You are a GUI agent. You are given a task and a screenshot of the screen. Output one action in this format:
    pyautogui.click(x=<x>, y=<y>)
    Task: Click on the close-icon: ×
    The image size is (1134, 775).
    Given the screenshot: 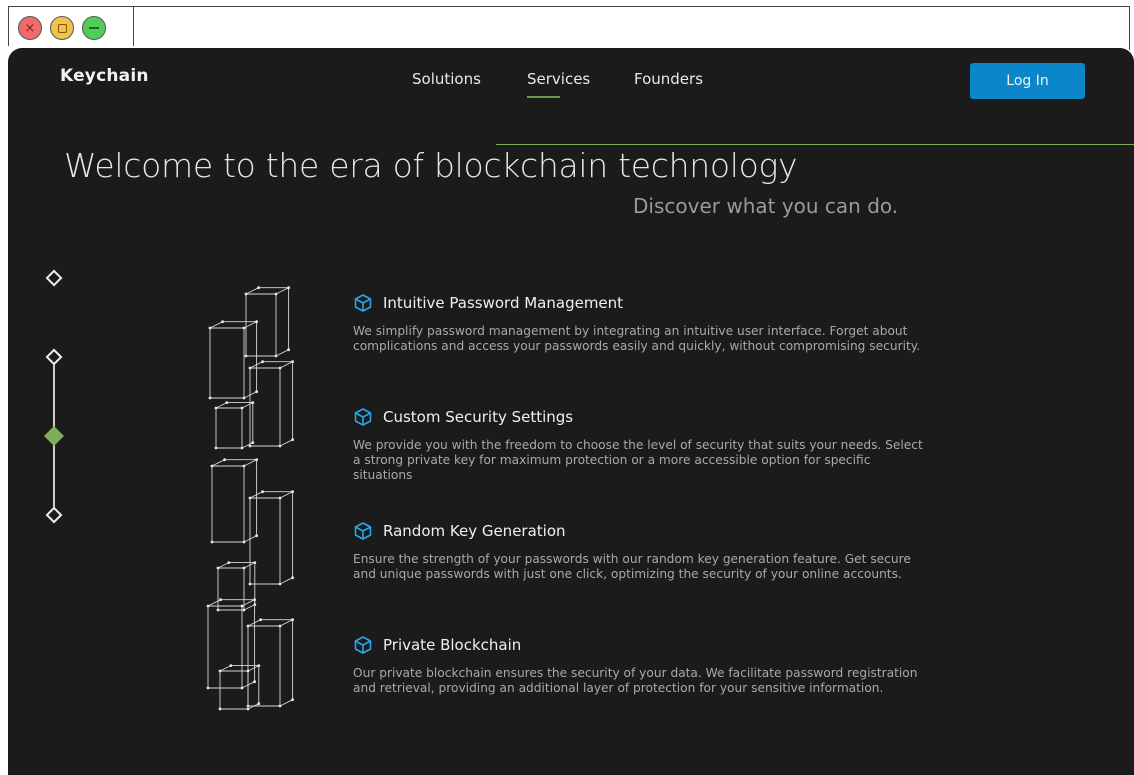 What is the action you would take?
    pyautogui.click(x=30, y=28)
    